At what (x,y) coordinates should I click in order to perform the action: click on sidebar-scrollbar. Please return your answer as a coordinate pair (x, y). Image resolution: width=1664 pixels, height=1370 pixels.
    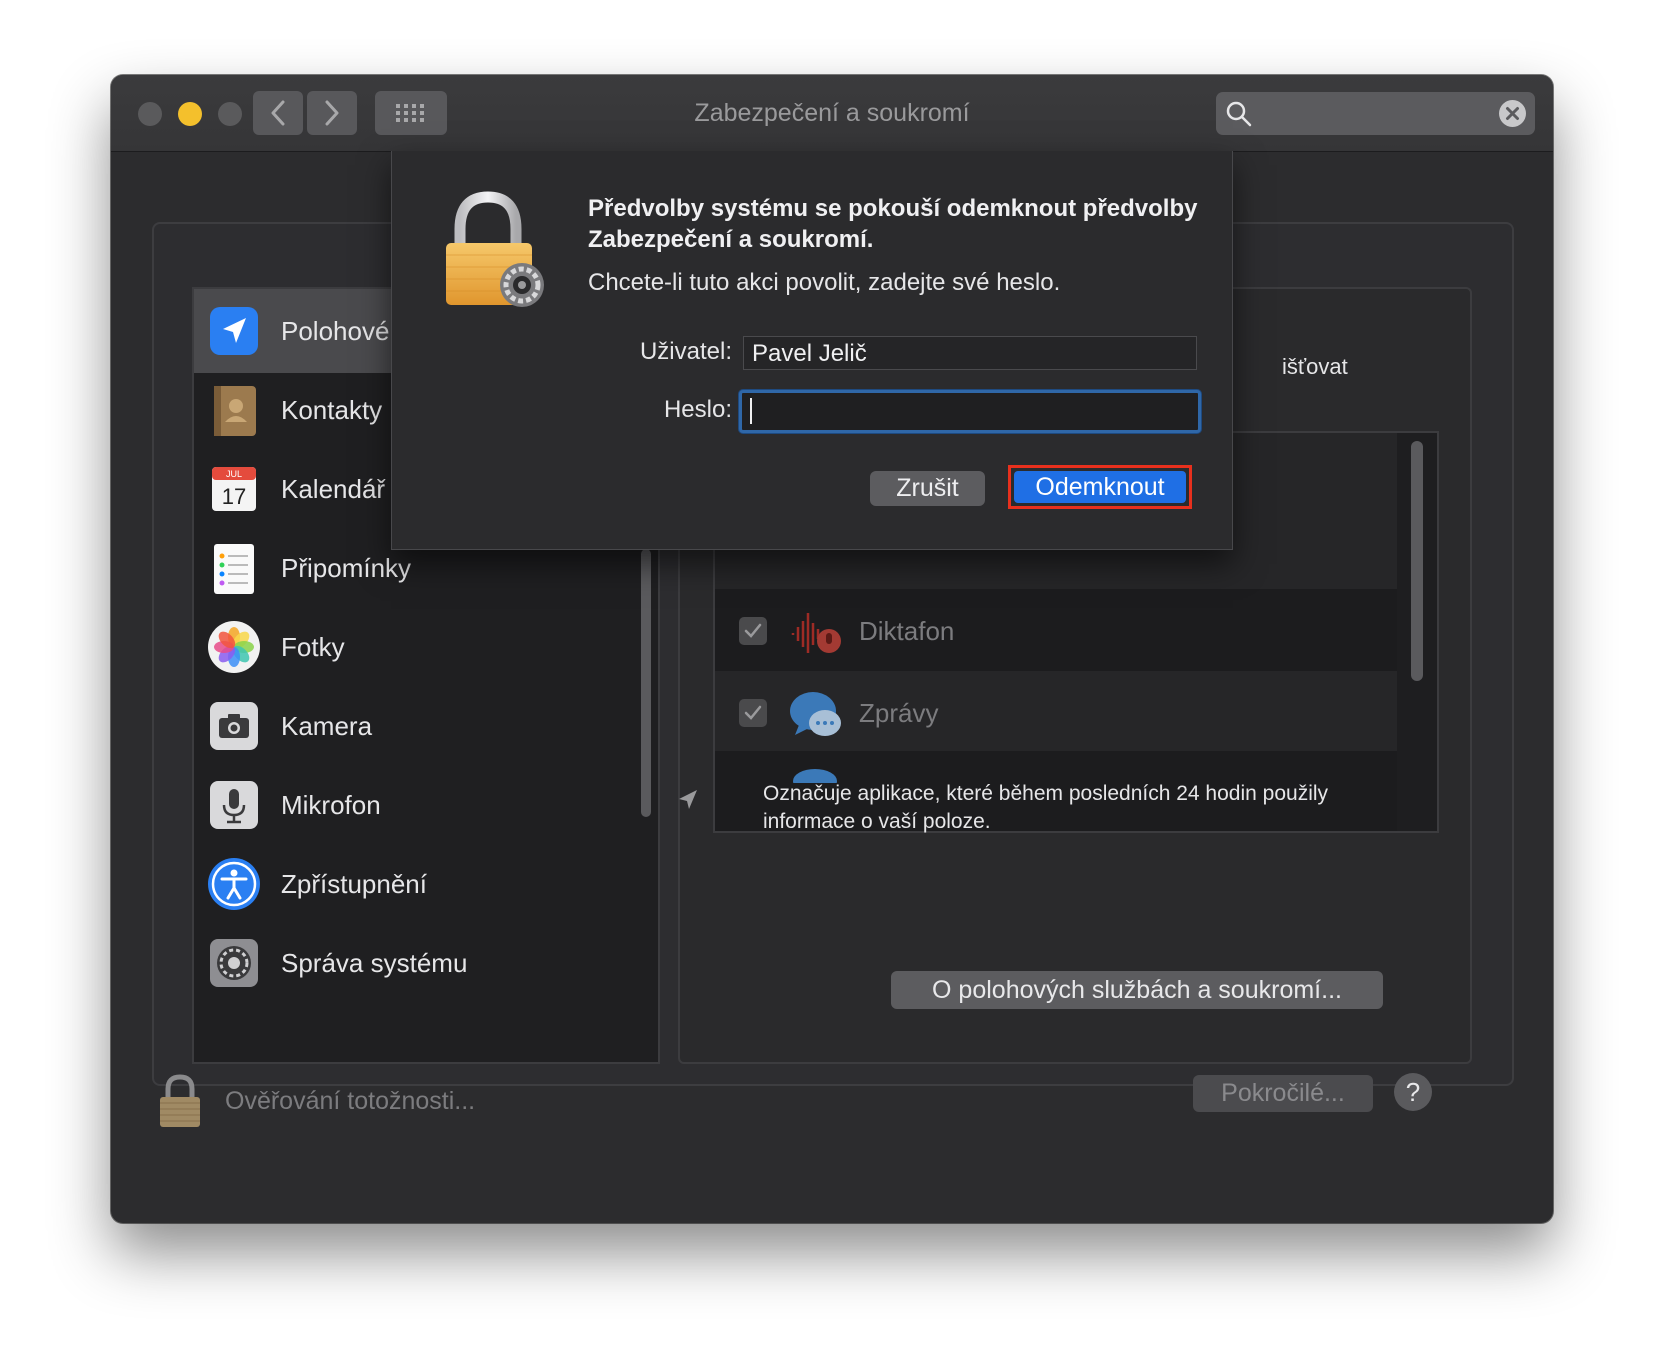
    Looking at the image, I should click on (646, 683).